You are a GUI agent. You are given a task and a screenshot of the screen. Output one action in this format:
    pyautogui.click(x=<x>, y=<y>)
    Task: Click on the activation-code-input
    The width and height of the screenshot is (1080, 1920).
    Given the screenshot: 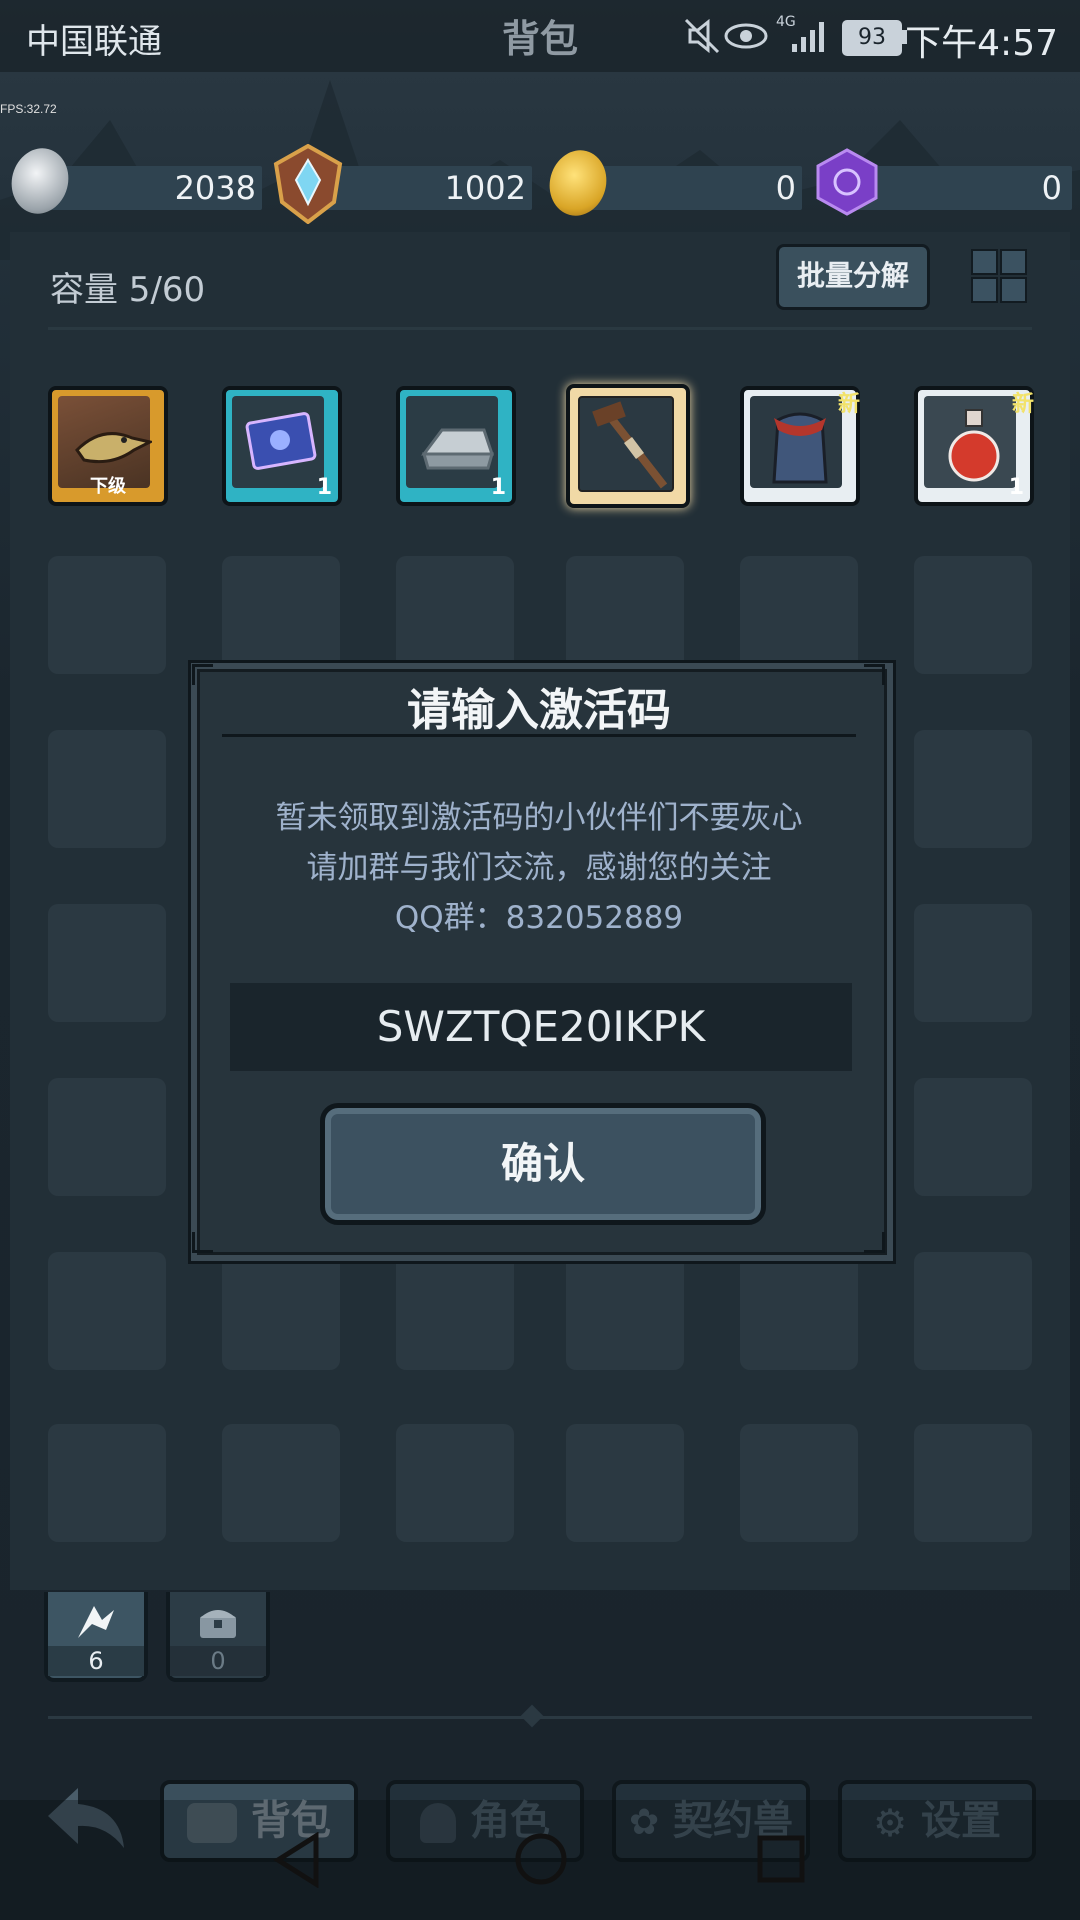 What is the action you would take?
    pyautogui.click(x=541, y=1027)
    